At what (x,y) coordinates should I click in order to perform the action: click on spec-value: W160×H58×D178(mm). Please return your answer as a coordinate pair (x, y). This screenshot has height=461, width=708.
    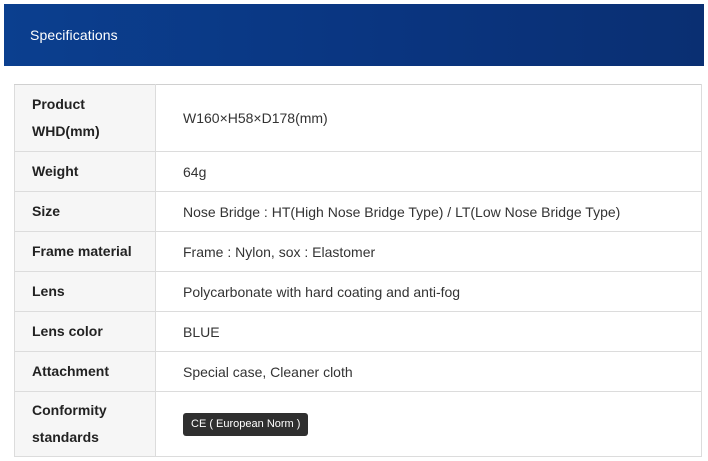
    Looking at the image, I should click on (428, 118).